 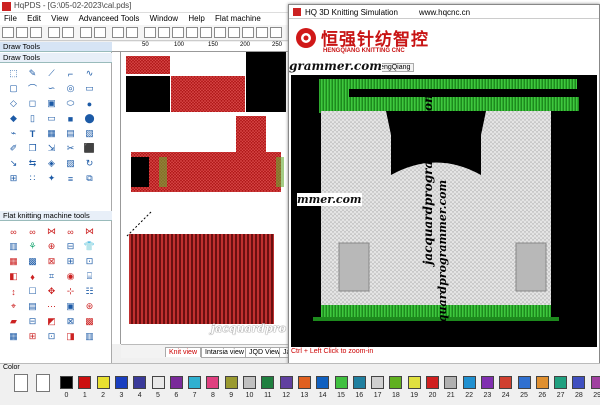 What do you see at coordinates (70, 118) in the screenshot?
I see `square2-tool-icon: ■` at bounding box center [70, 118].